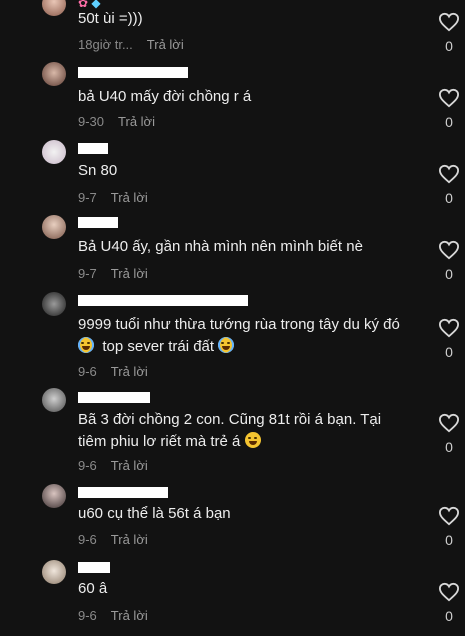 The height and width of the screenshot is (636, 465). What do you see at coordinates (232, 173) in the screenshot?
I see `comment-item: Sn 80 9-7 Trả lời 0` at bounding box center [232, 173].